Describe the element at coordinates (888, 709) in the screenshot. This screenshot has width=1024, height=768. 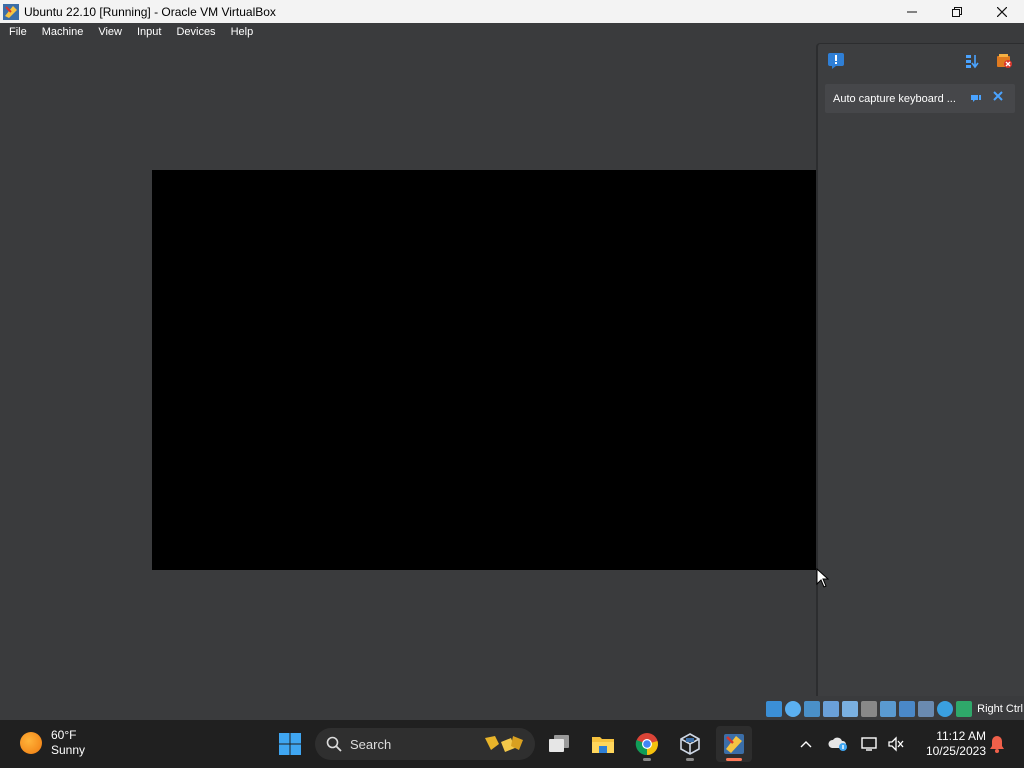
I see `display-settings-icon` at that location.